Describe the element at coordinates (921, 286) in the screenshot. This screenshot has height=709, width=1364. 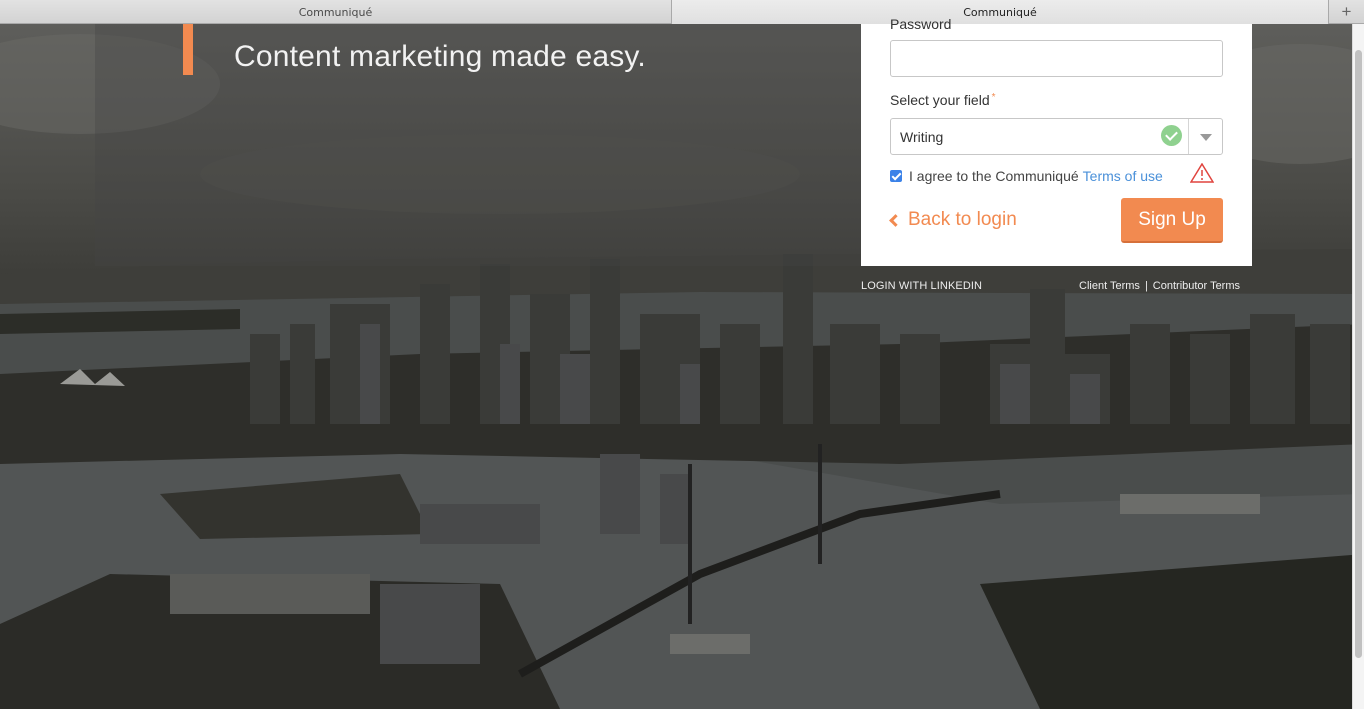
I see `login-with-linkedin-link: LOGIN WITH LINKEDIN` at that location.